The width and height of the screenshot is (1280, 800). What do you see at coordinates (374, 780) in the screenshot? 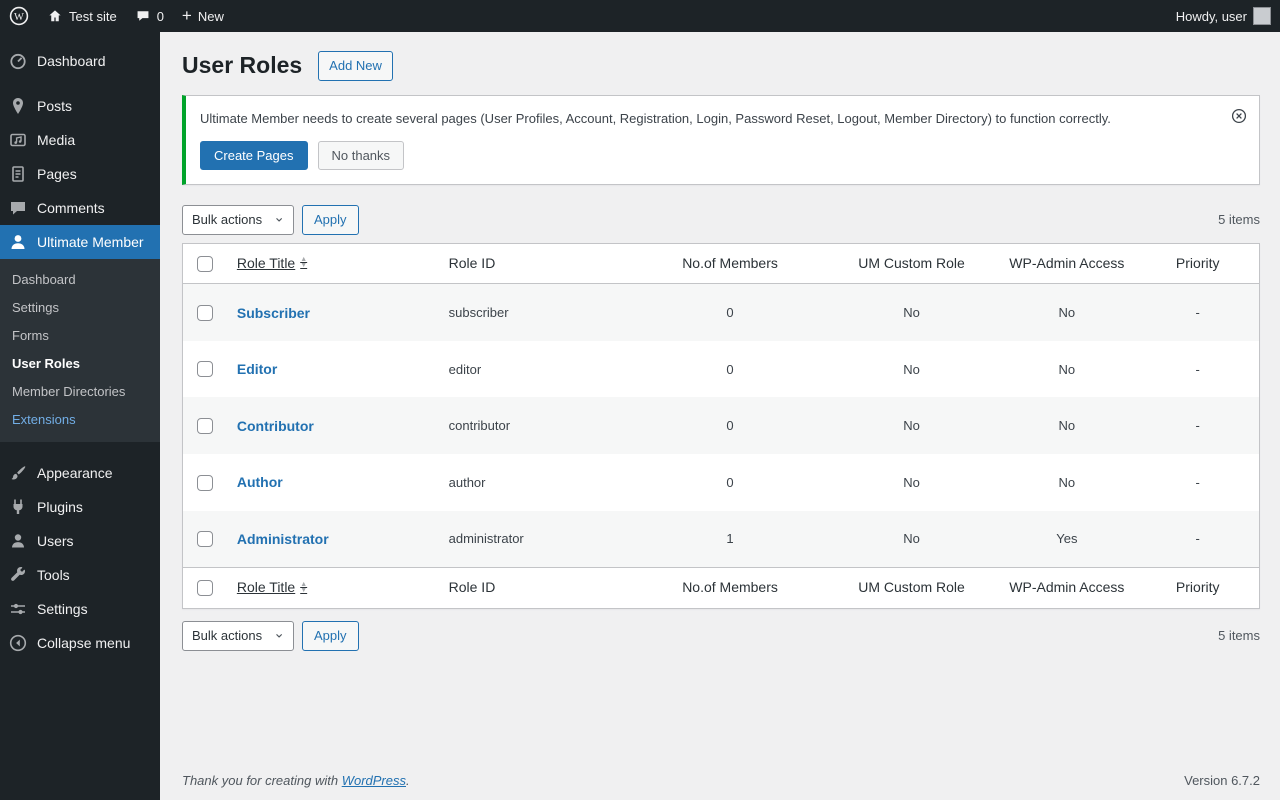
I see `wordpress-link: WordPress` at bounding box center [374, 780].